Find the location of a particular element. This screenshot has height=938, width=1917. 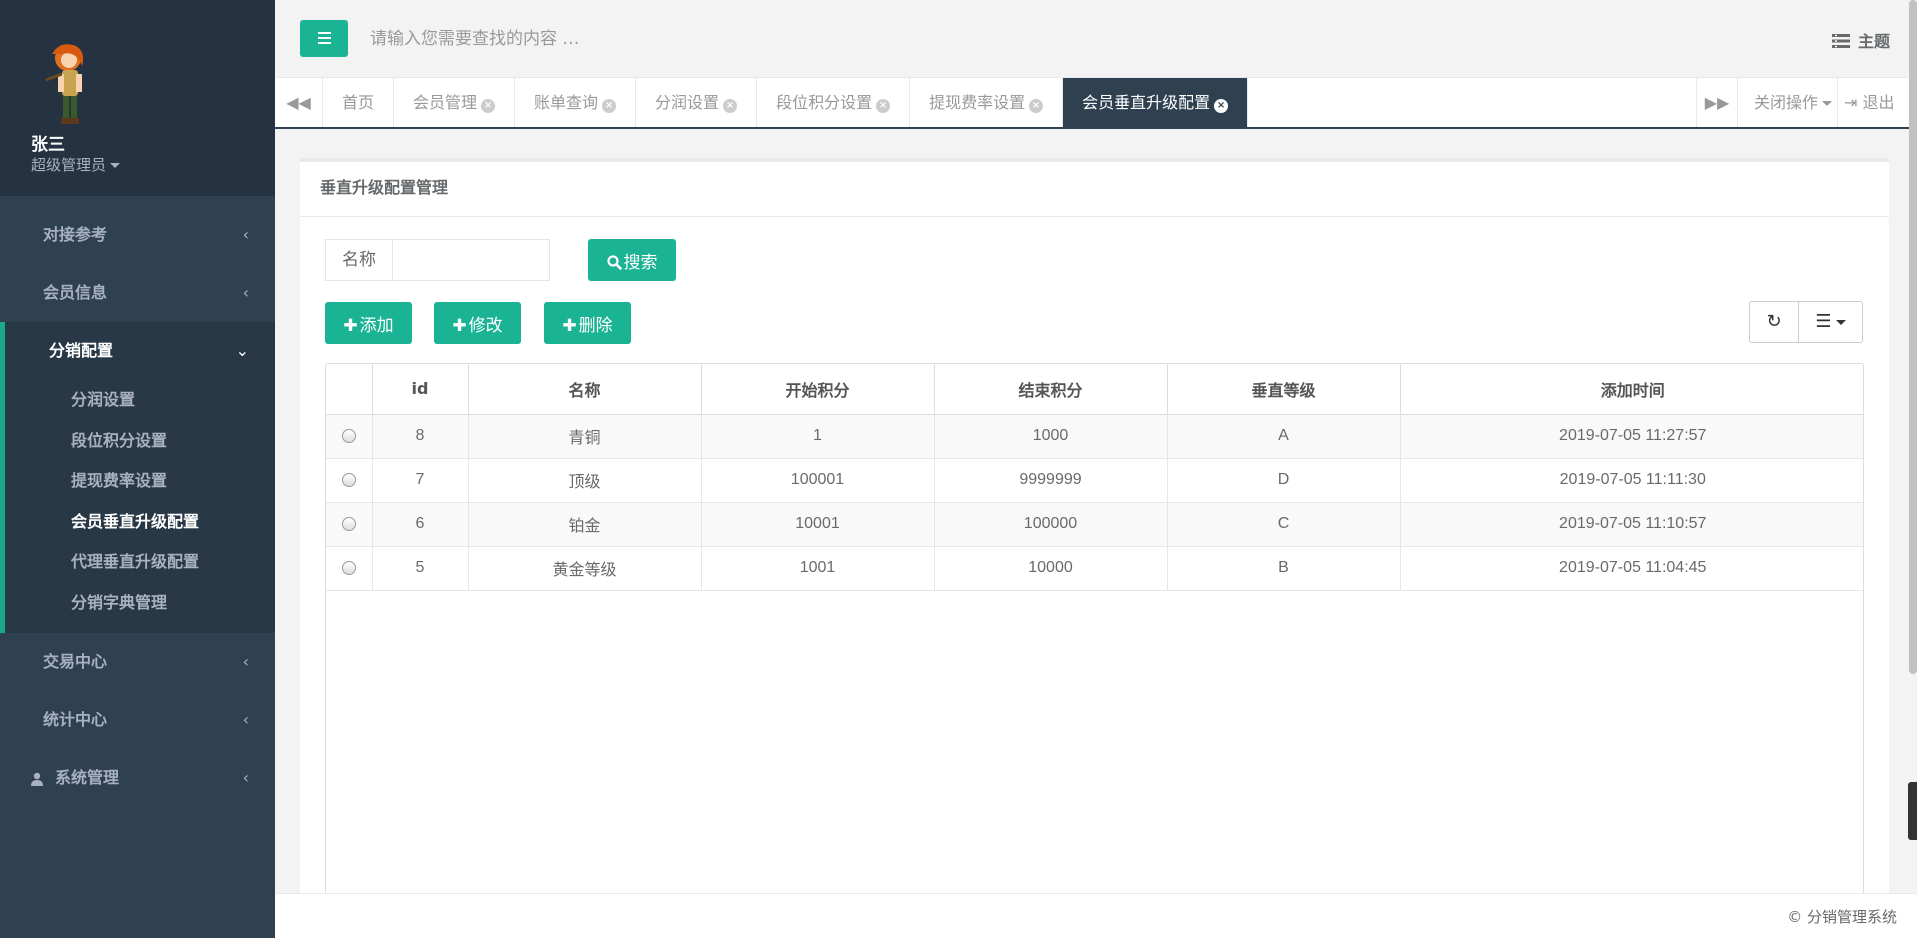

tab-profit-settings: 分润设置 × is located at coordinates (697, 102).